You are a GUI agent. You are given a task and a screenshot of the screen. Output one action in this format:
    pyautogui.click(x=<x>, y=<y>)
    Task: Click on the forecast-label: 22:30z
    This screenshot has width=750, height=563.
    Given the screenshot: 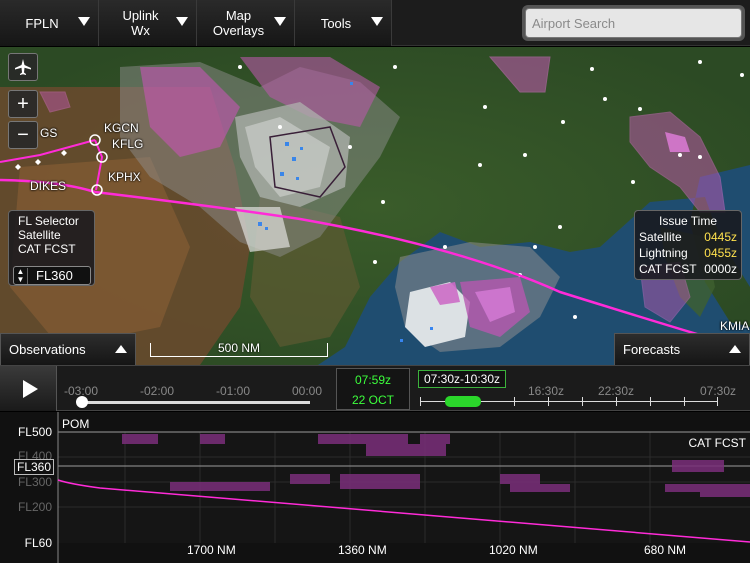 What is the action you would take?
    pyautogui.click(x=616, y=391)
    